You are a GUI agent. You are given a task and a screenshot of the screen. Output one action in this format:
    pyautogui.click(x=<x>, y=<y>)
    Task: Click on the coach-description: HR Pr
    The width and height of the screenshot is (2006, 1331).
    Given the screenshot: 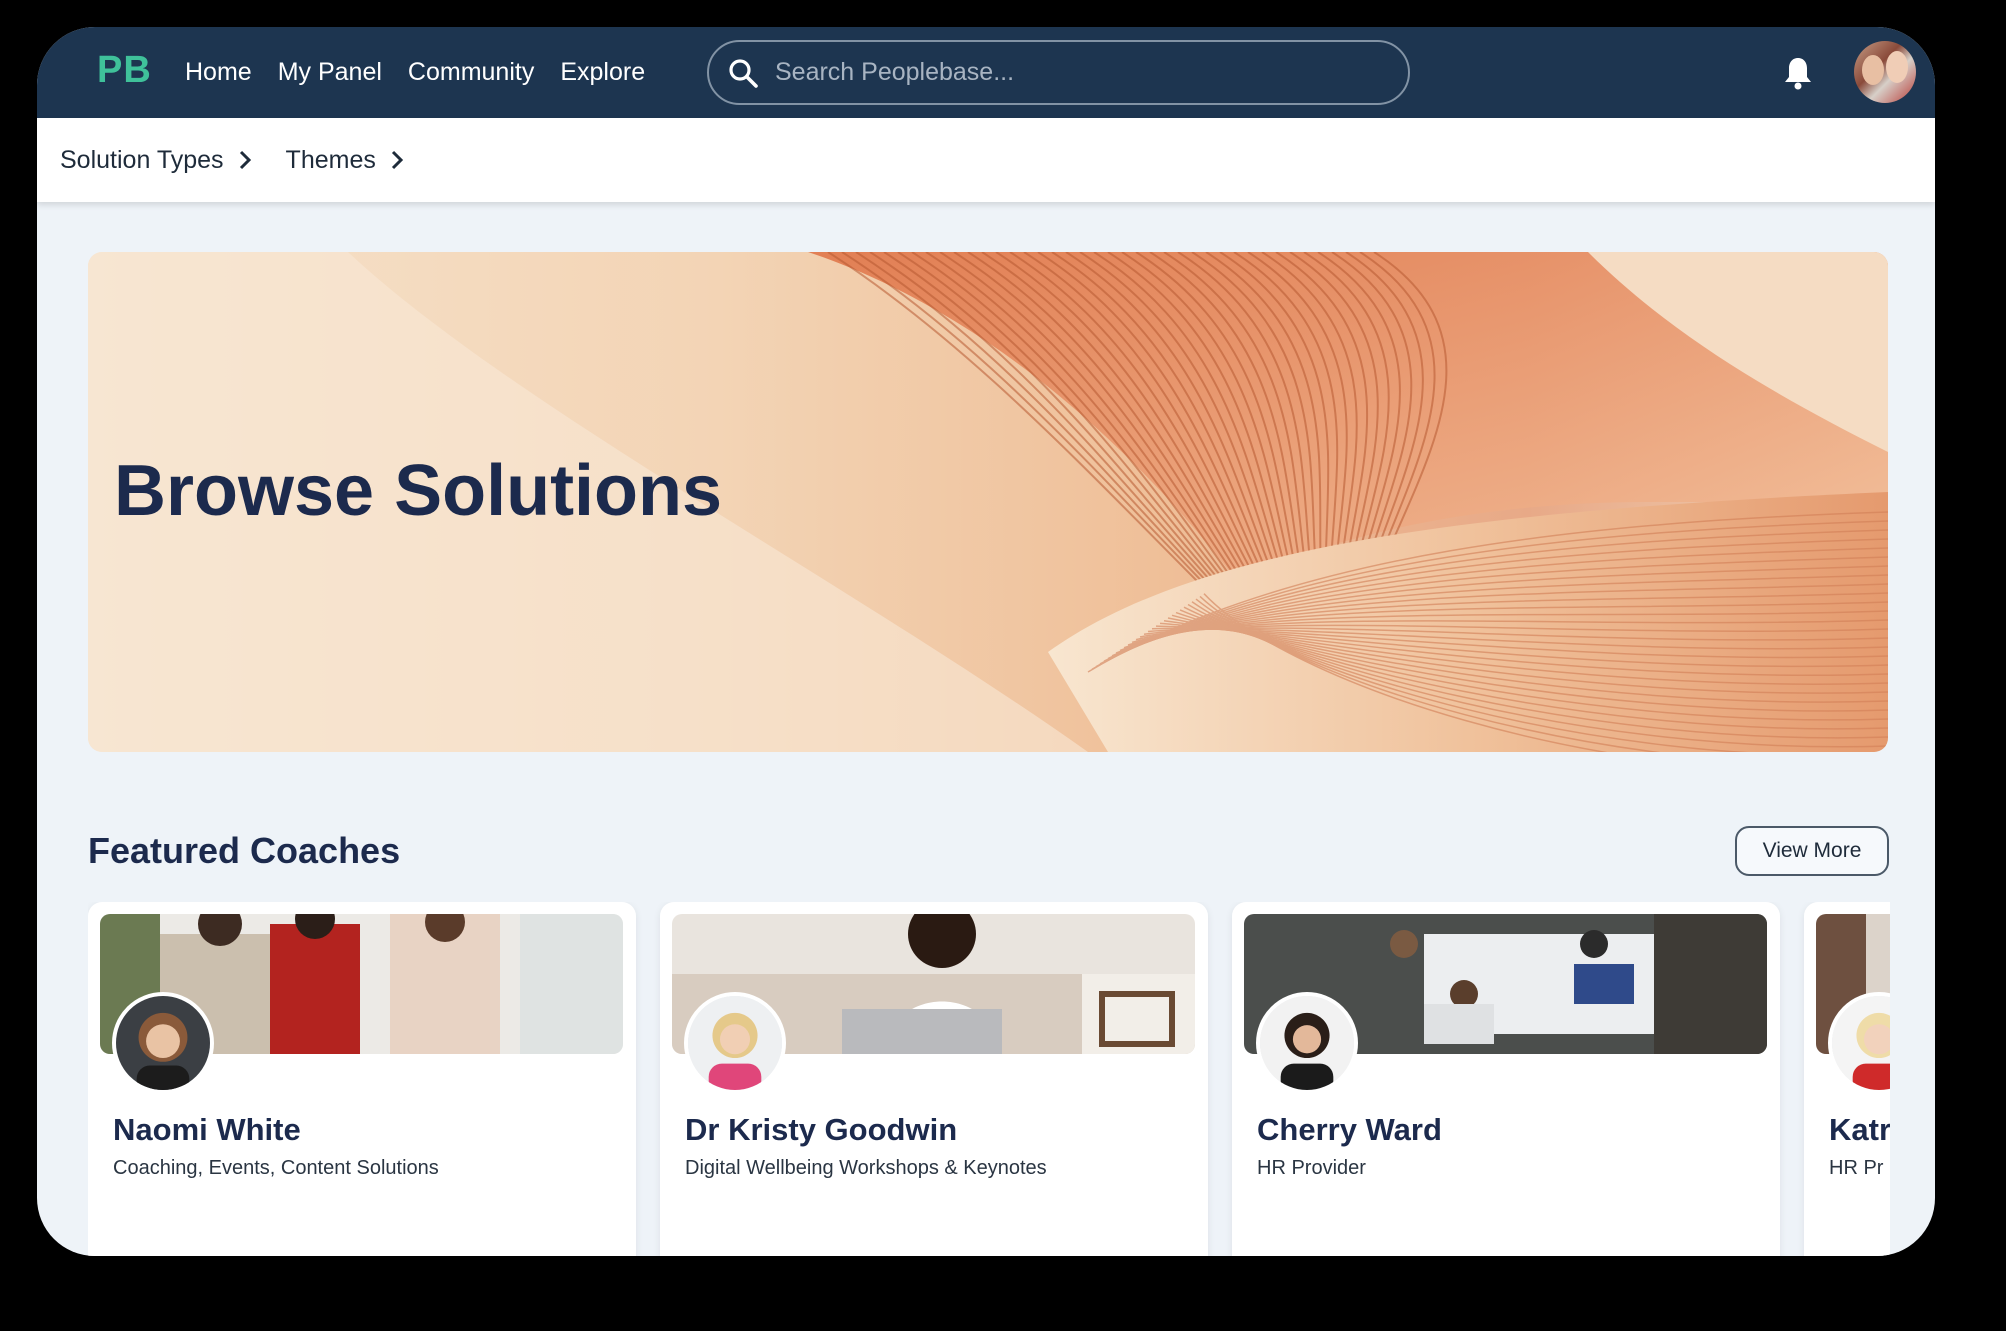 What is the action you would take?
    pyautogui.click(x=1856, y=1168)
    